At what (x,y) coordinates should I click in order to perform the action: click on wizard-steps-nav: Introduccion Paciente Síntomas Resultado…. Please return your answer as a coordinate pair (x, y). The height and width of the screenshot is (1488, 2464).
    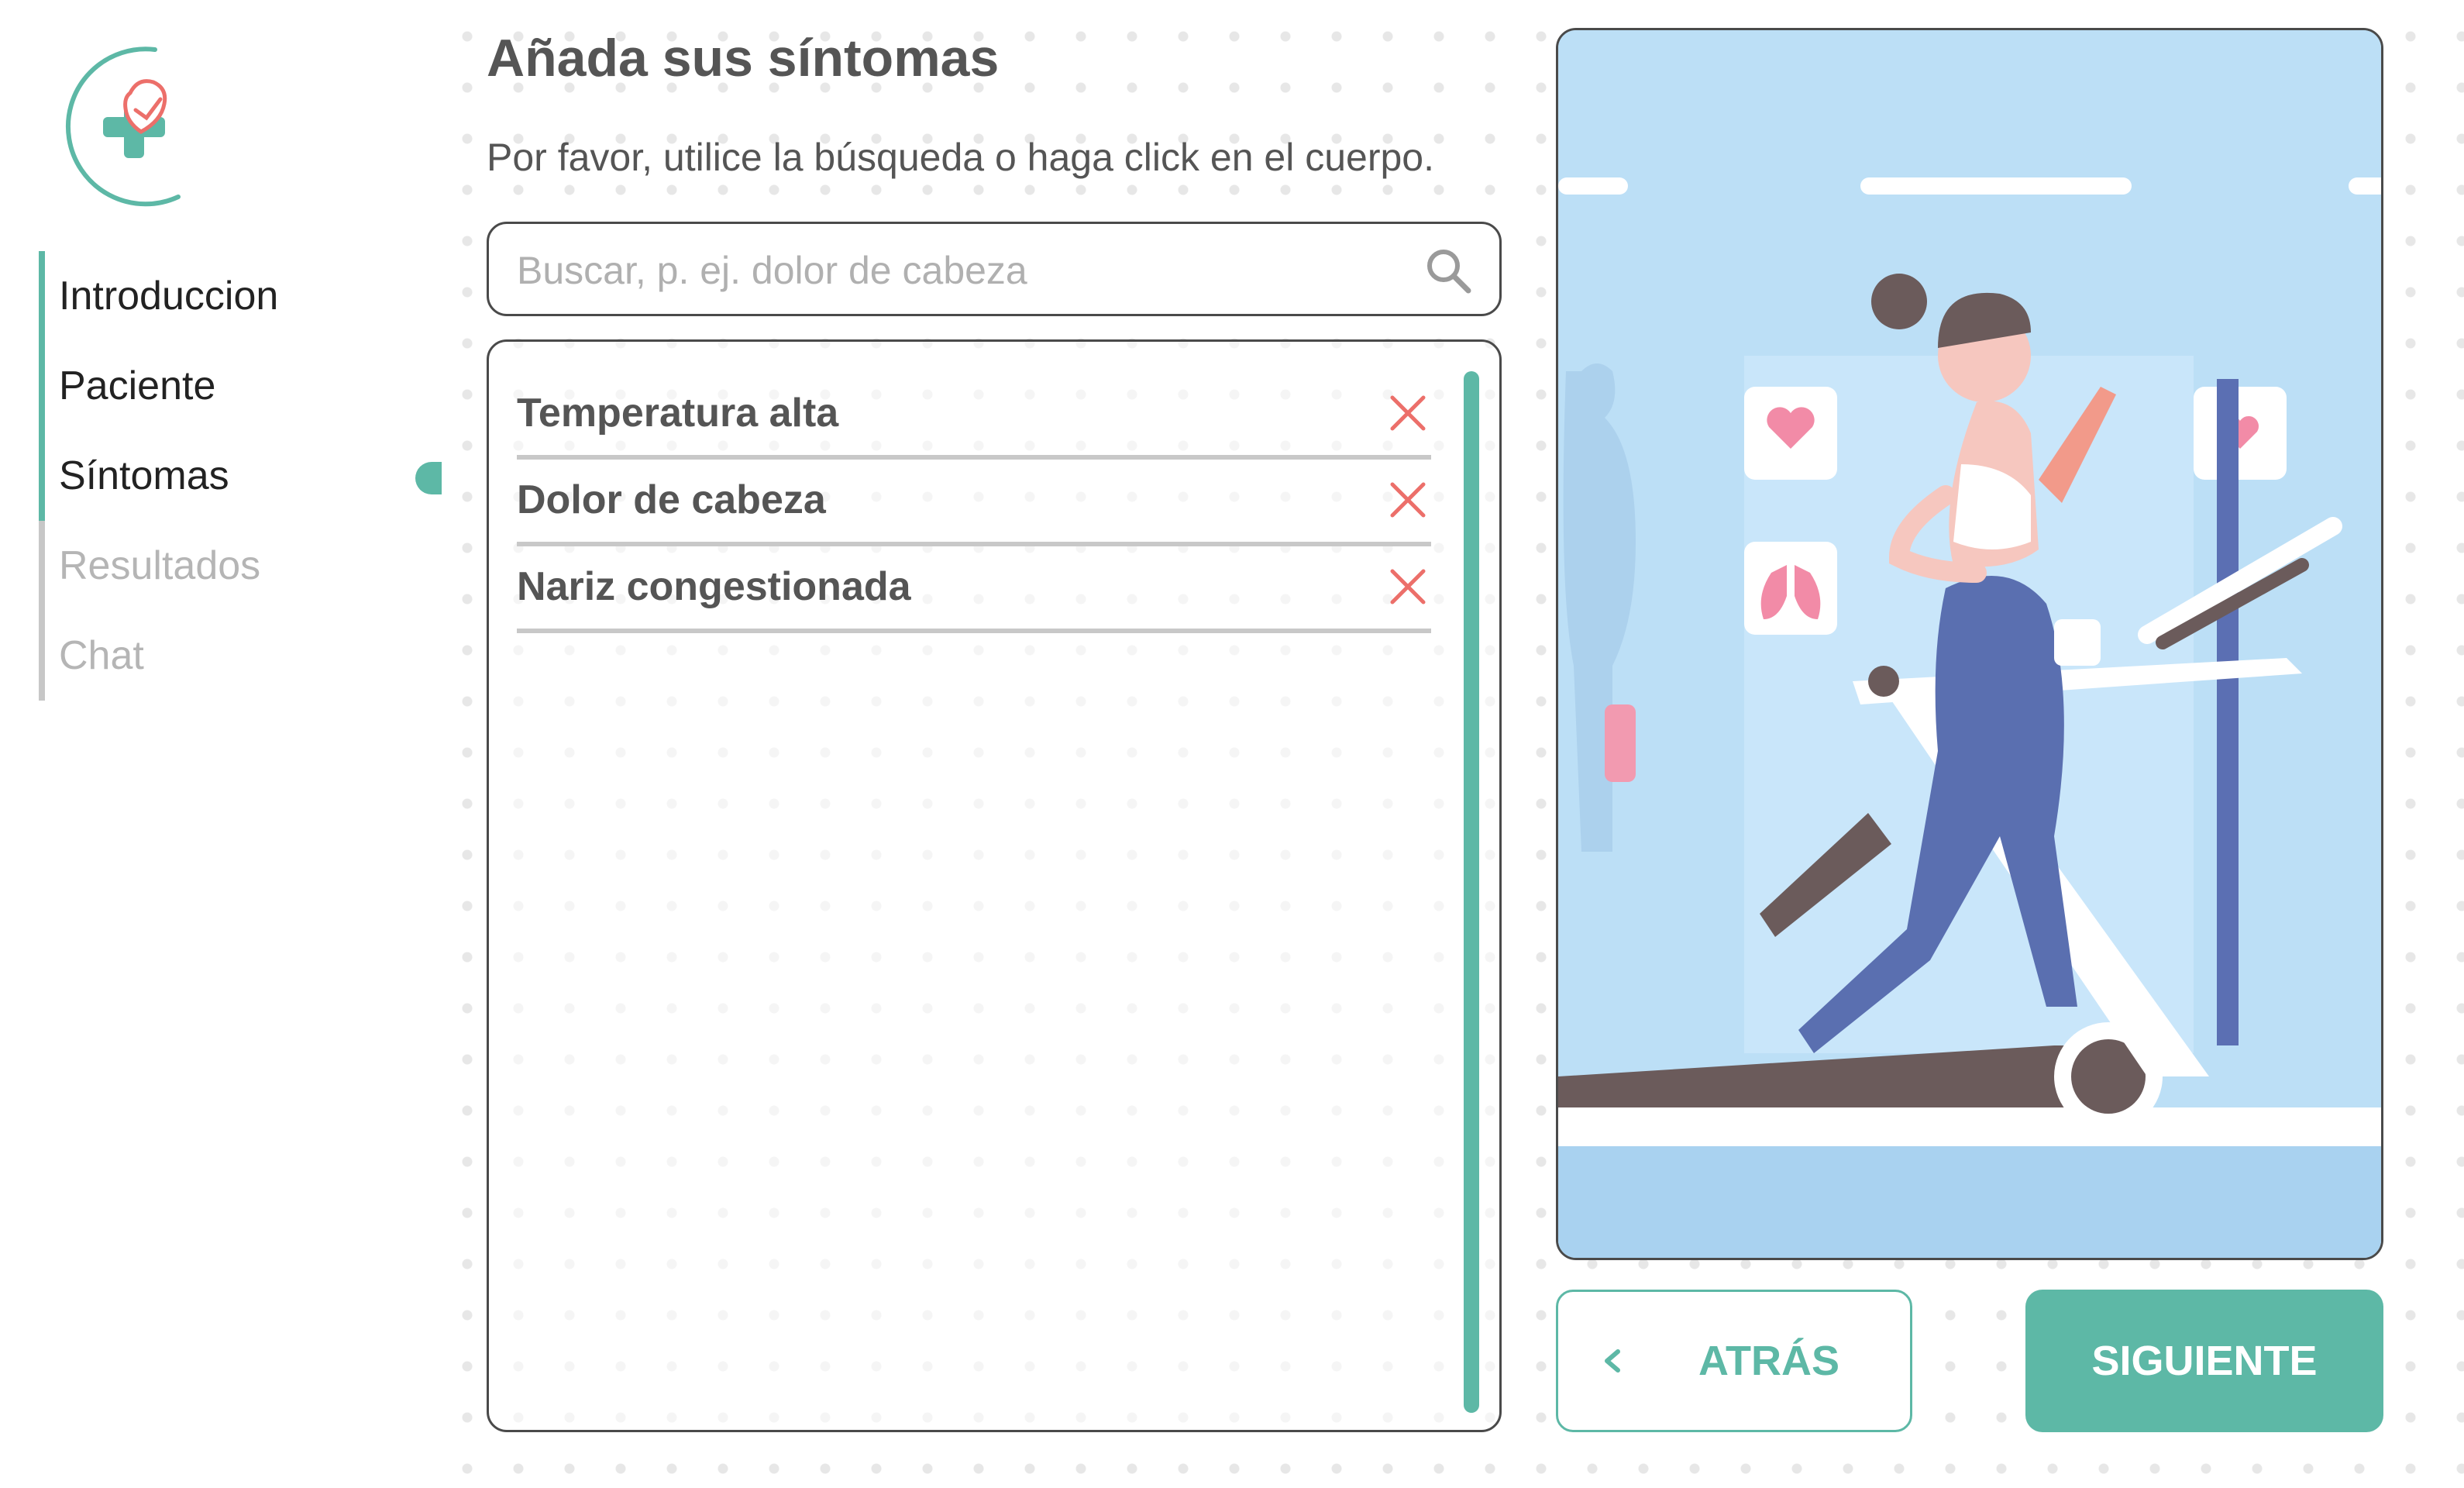
    Looking at the image, I should click on (241, 476).